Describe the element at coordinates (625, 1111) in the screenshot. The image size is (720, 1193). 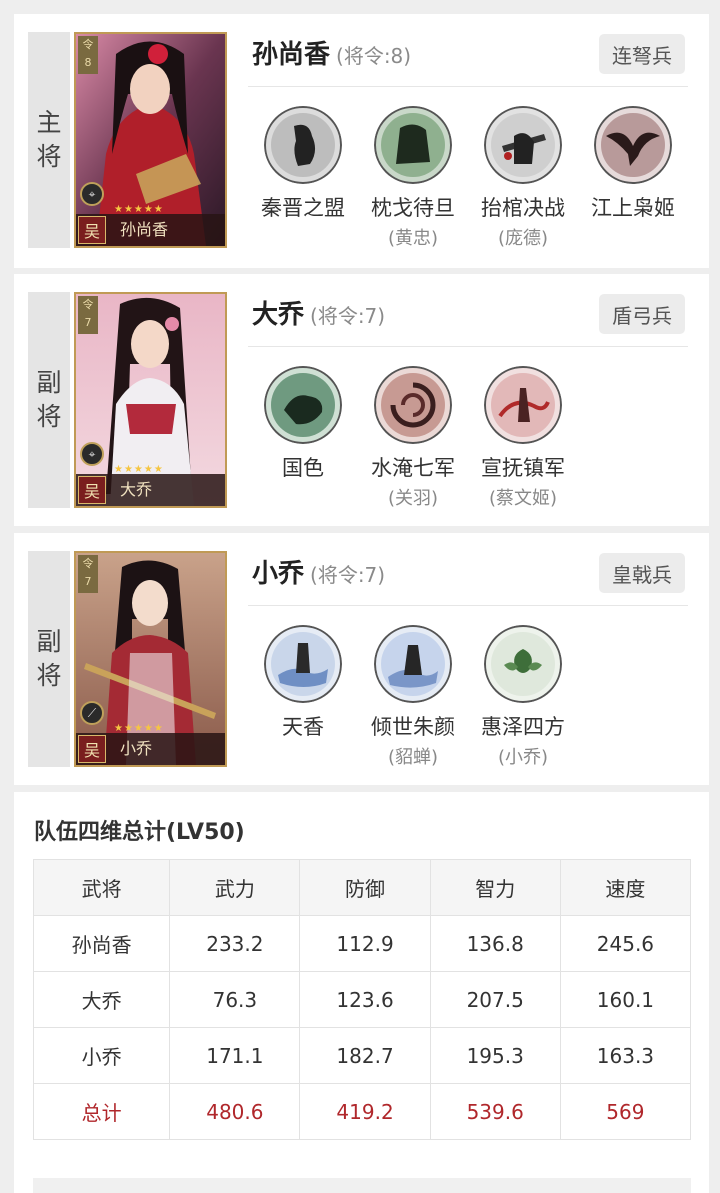
I see `table-cell: 569` at that location.